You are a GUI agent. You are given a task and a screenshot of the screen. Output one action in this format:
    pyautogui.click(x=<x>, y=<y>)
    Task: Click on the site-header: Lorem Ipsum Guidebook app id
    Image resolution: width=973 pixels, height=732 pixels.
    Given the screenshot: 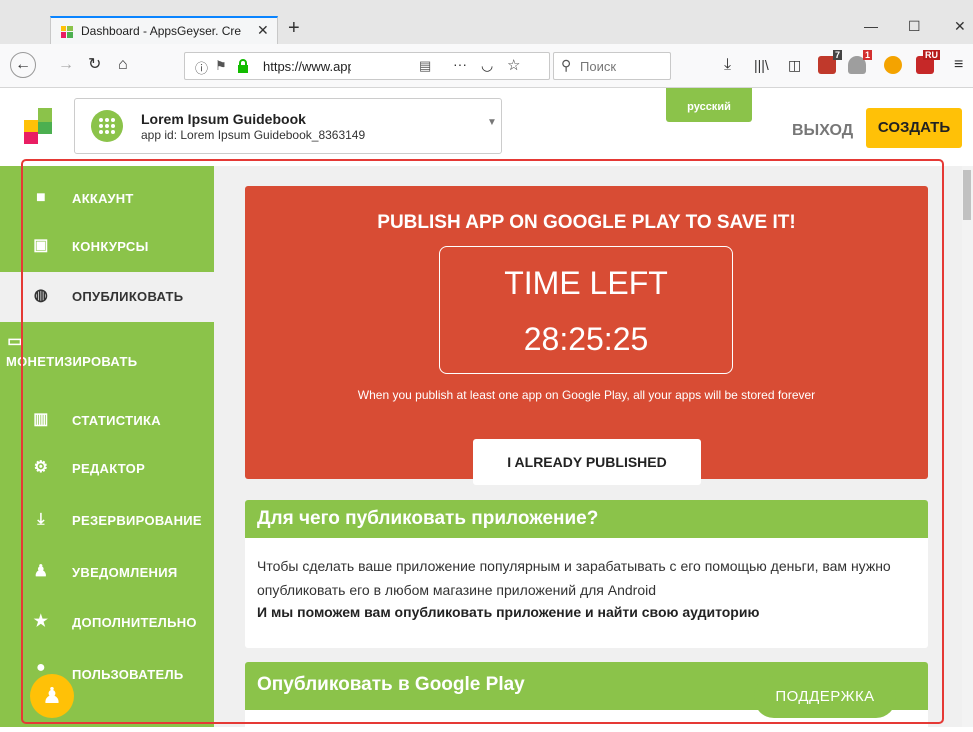 What is the action you would take?
    pyautogui.click(x=486, y=127)
    